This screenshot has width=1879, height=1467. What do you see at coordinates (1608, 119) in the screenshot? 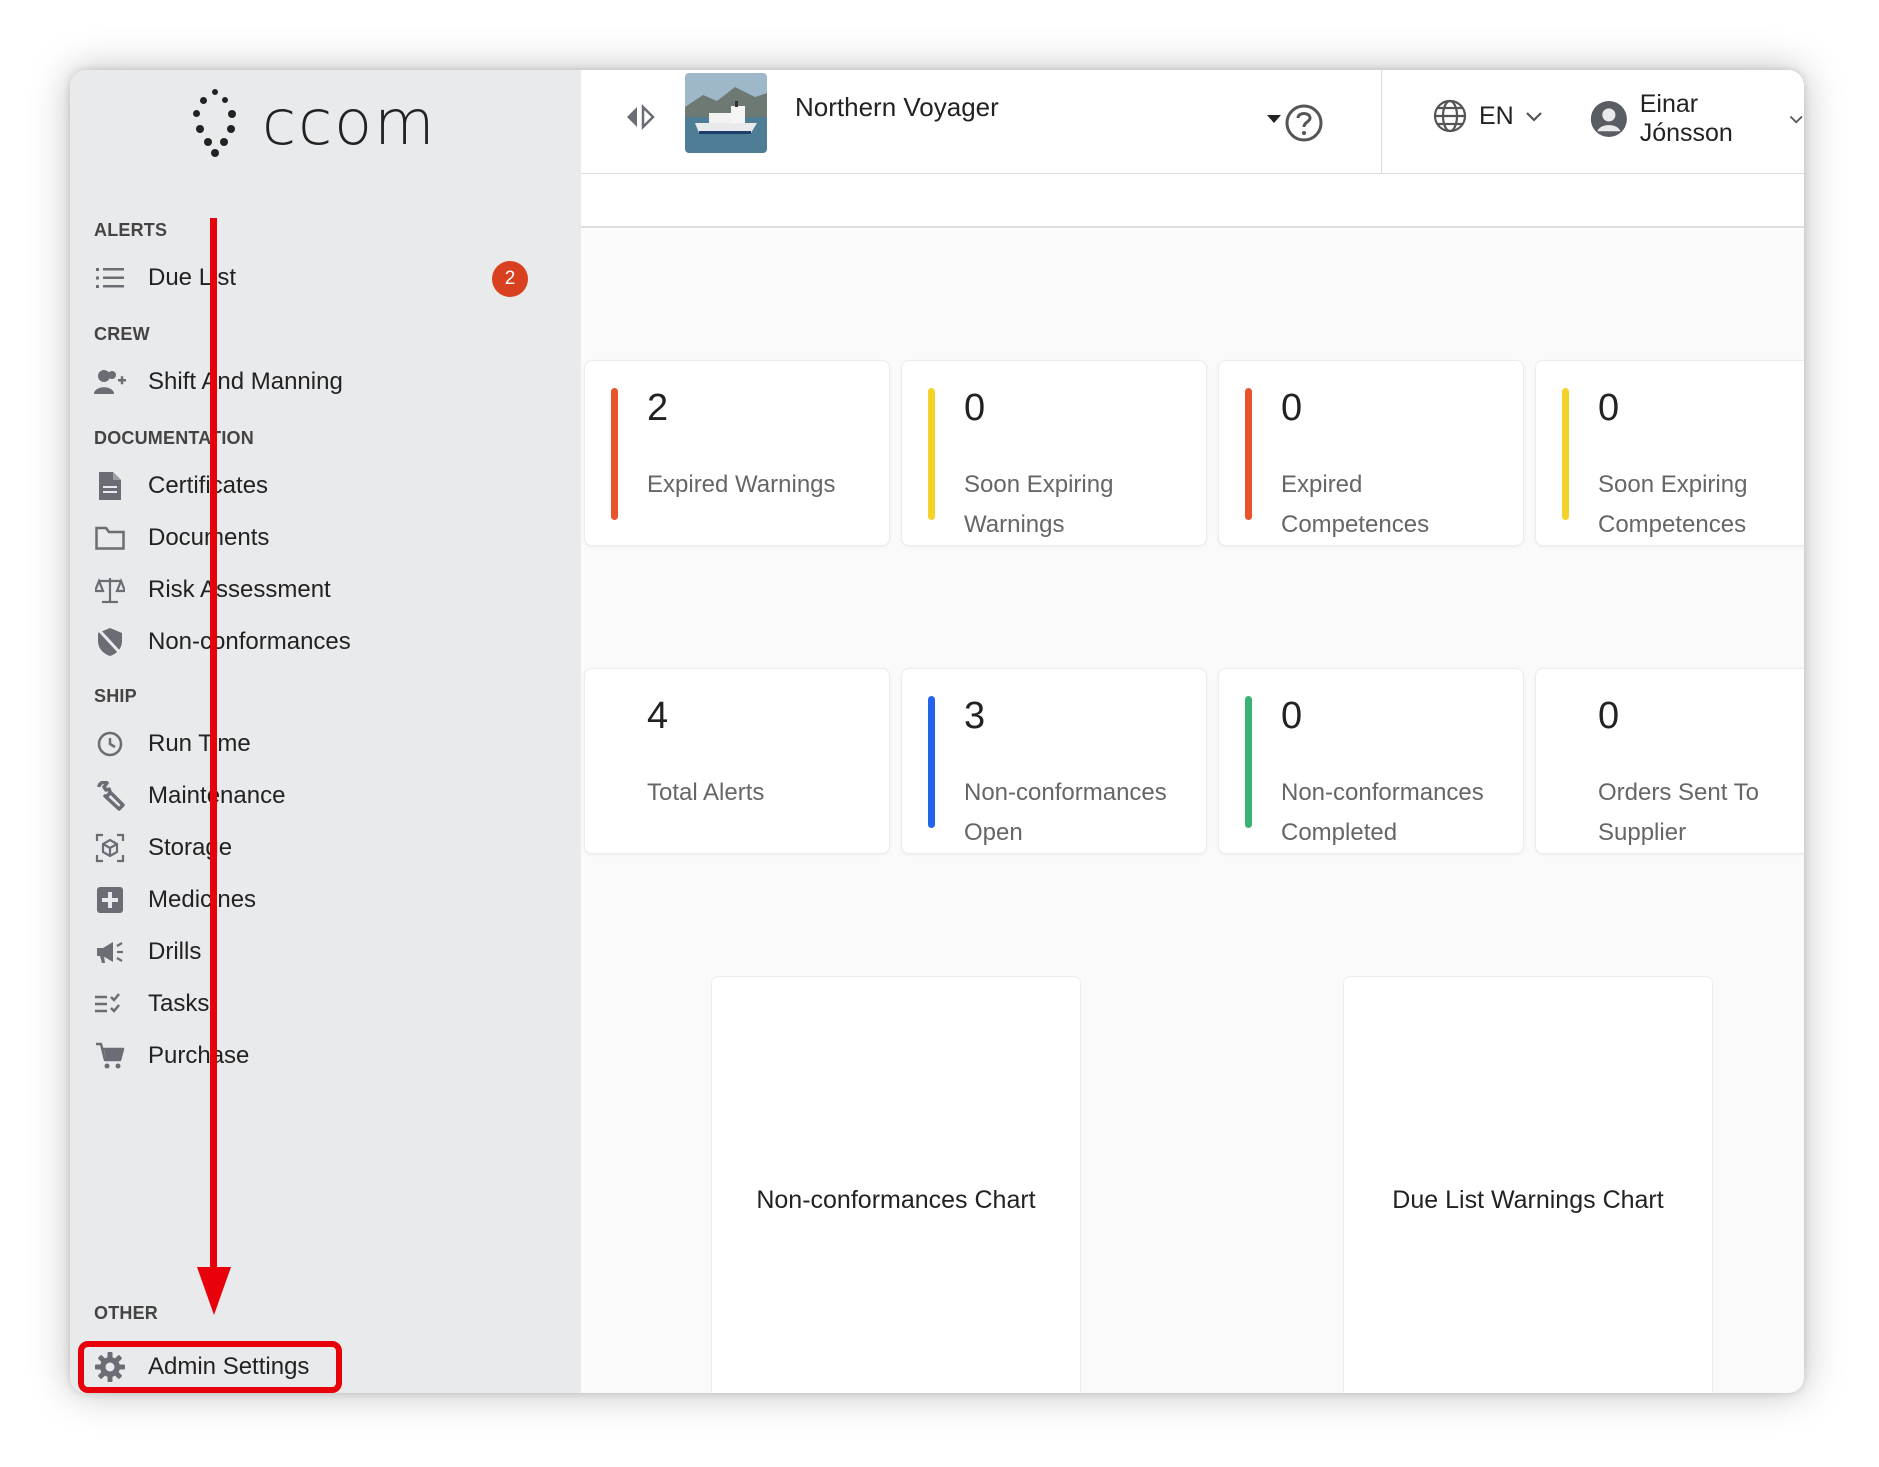
I see `user-avatar-icon` at bounding box center [1608, 119].